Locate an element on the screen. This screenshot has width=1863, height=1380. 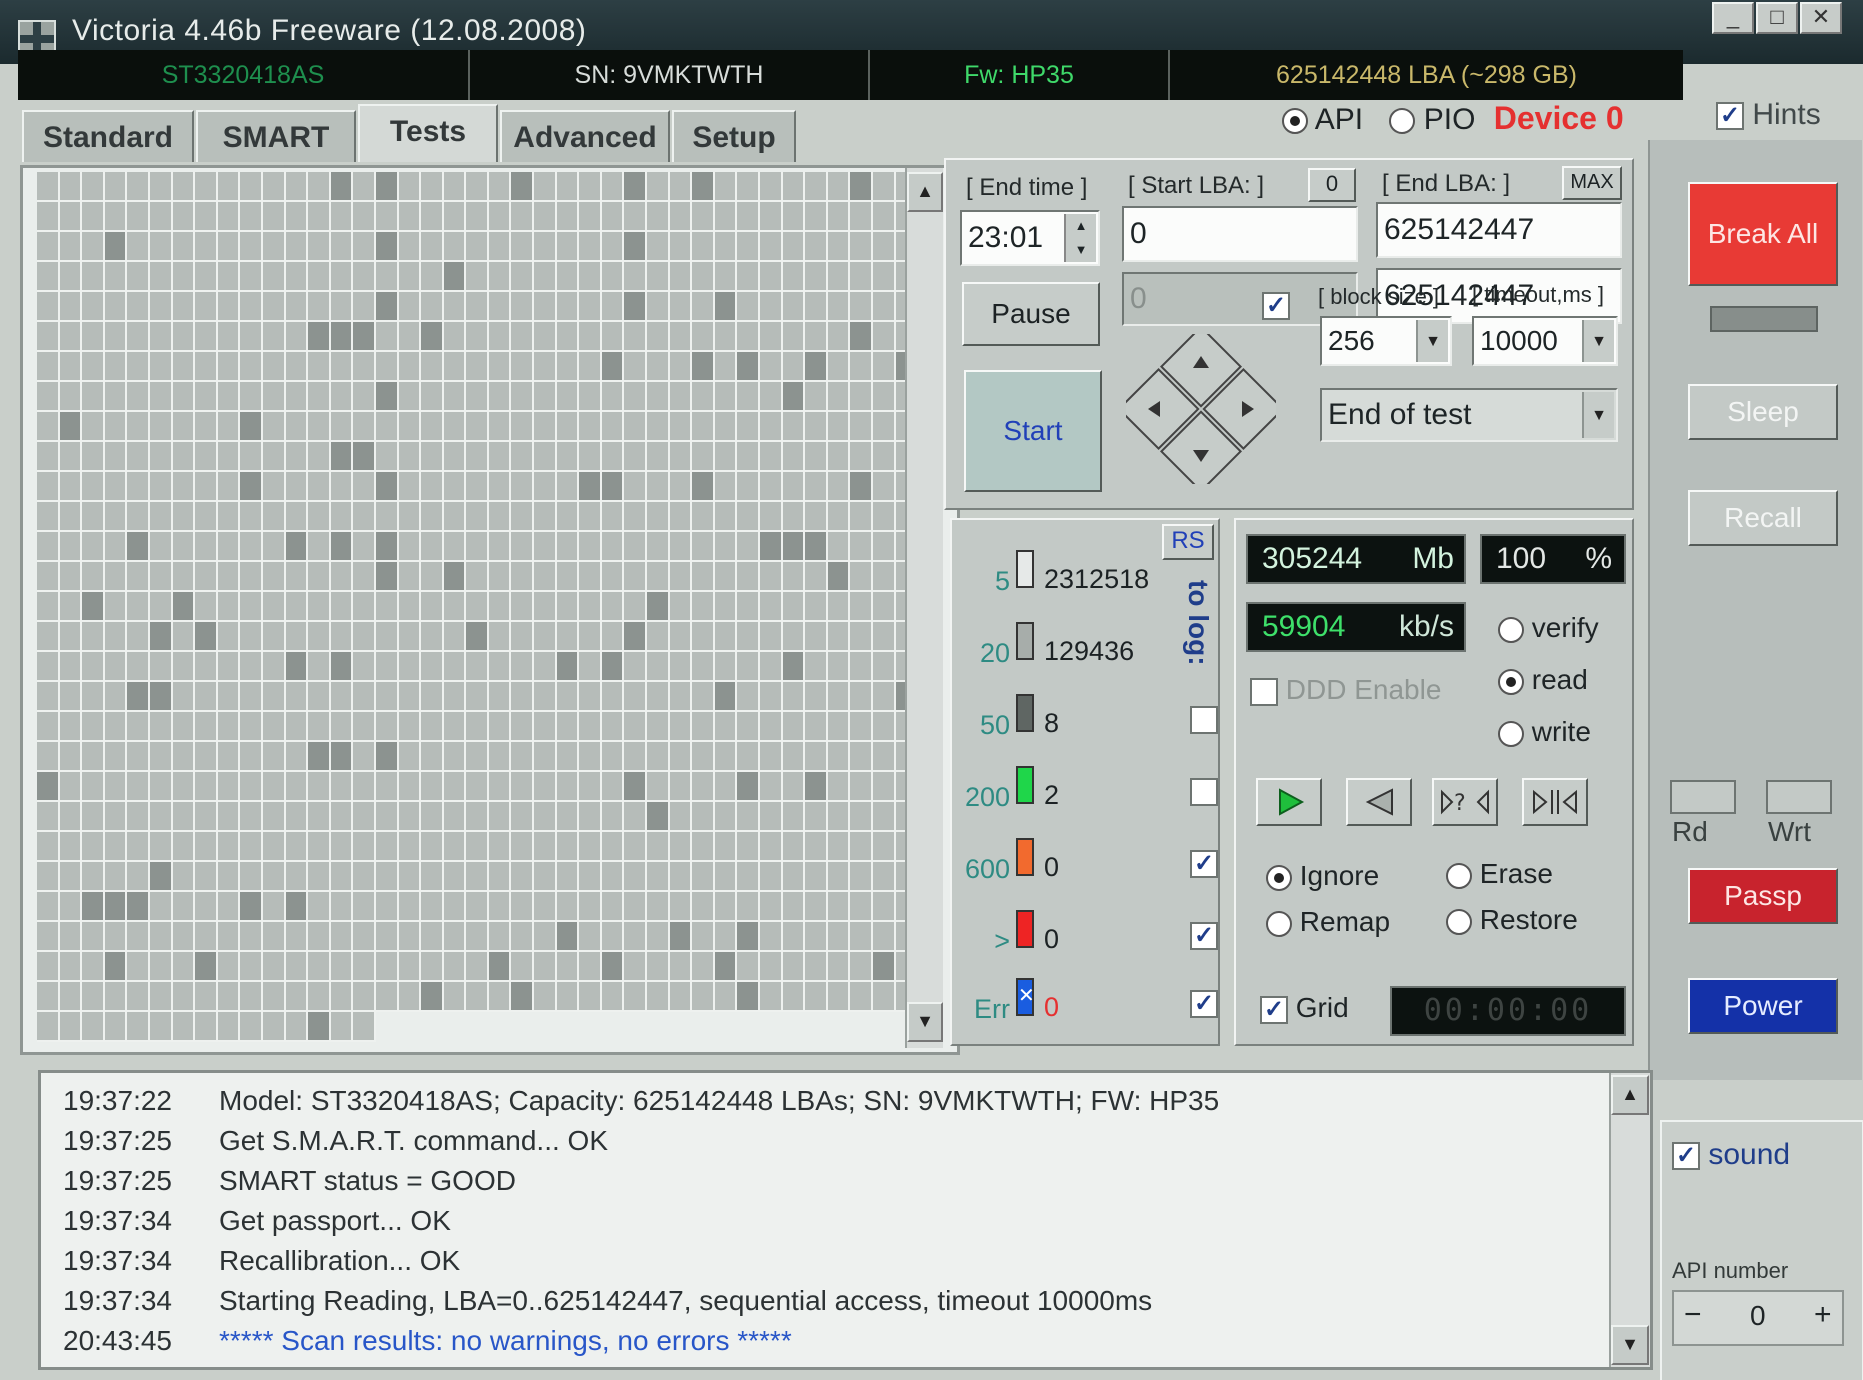
random-seek-button: ? is located at coordinates (1465, 802).